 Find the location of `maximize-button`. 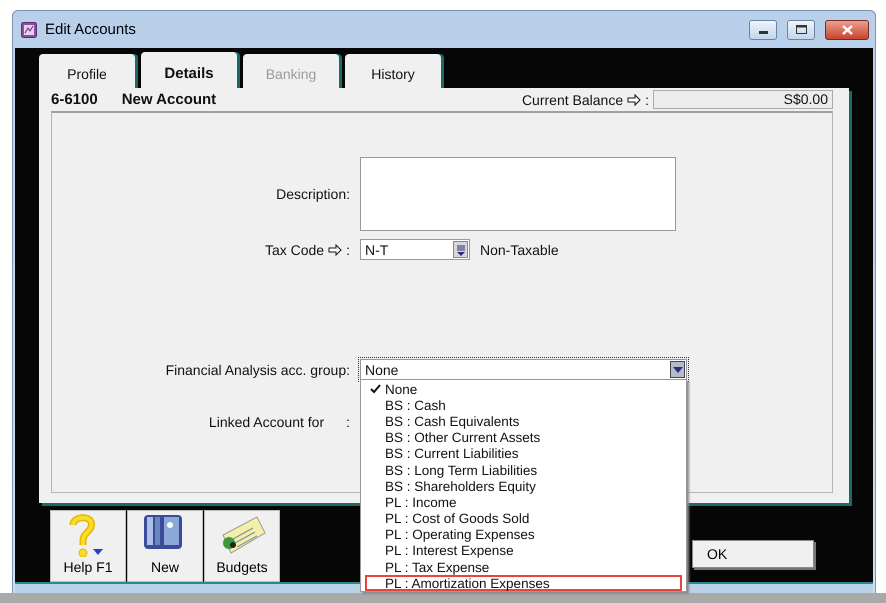

maximize-button is located at coordinates (801, 30).